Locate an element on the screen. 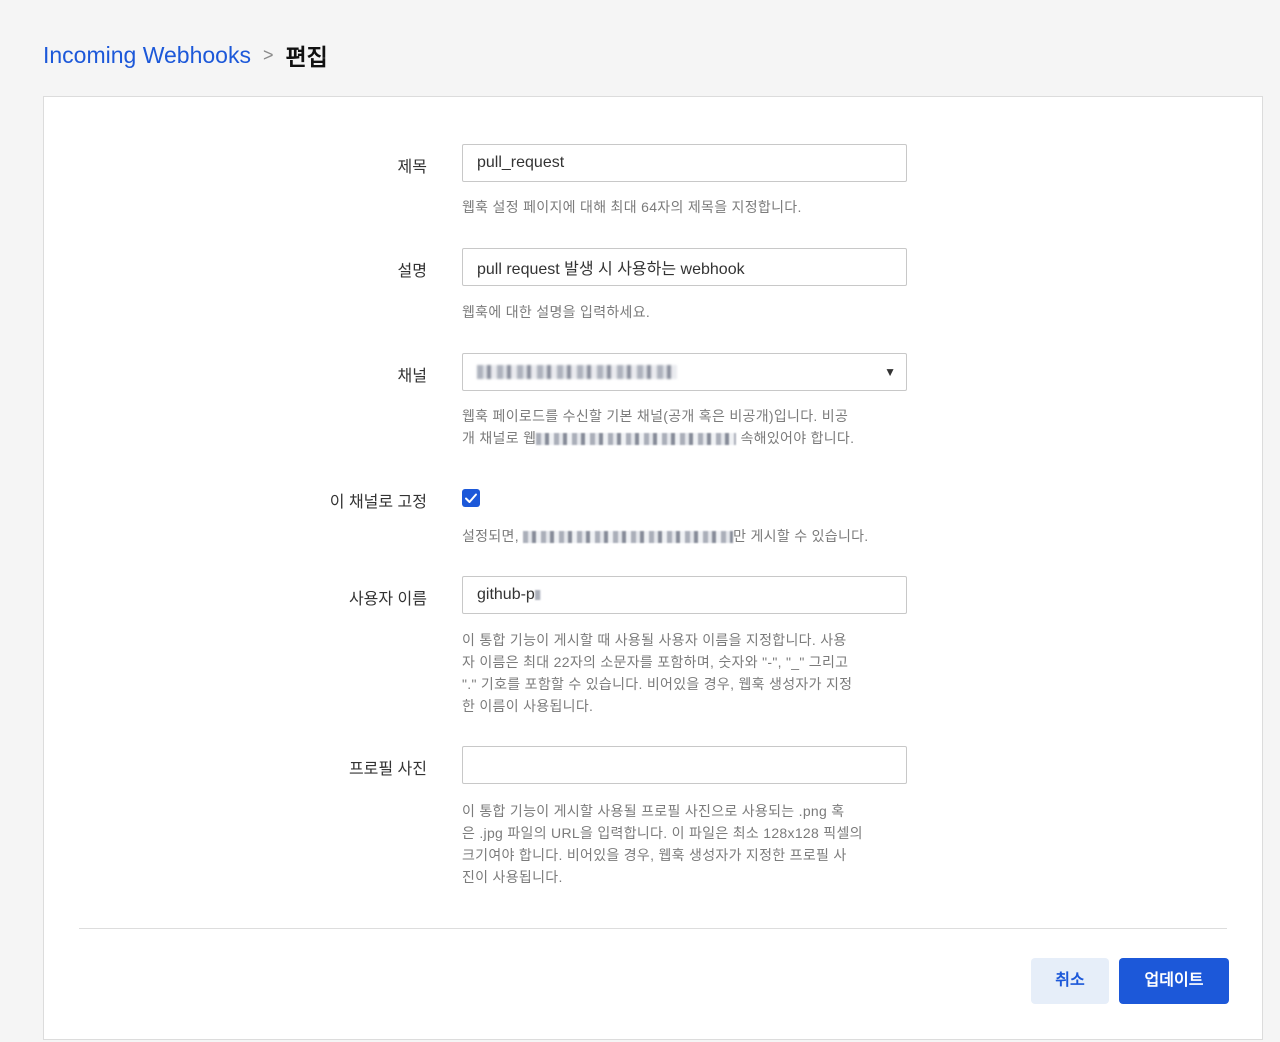  channel-help-line: 개 채널로 웹 속해있어야 합니다. is located at coordinates (685, 438).